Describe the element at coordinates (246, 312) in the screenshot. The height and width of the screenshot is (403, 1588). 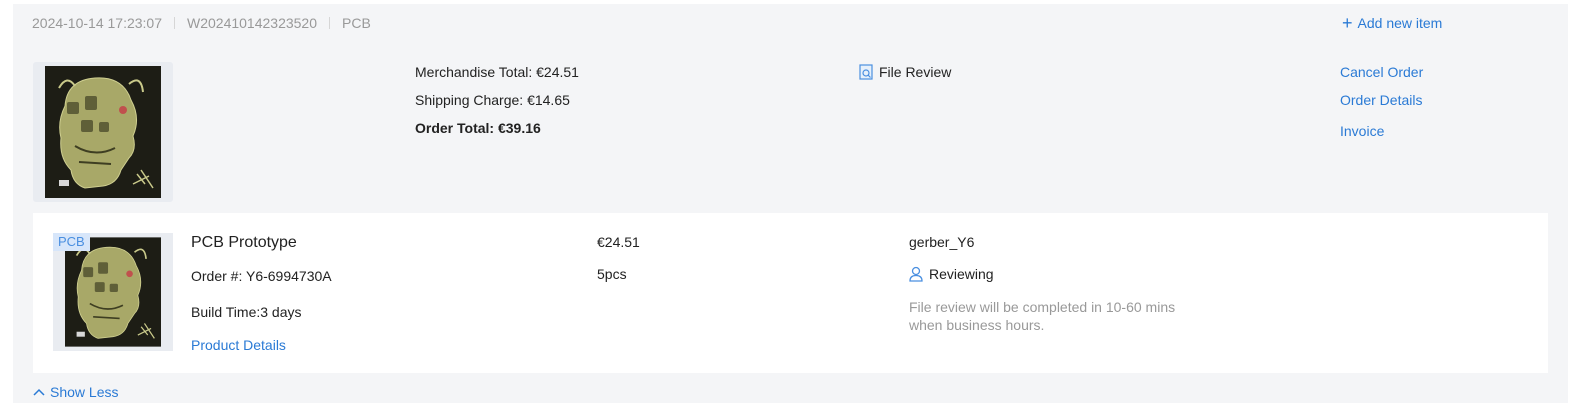
I see `product-build-time: Build Time:3 days` at that location.